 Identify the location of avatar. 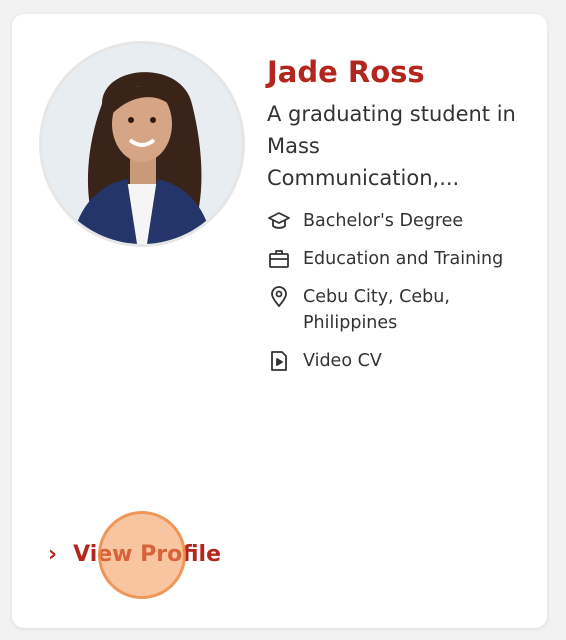
(142, 144).